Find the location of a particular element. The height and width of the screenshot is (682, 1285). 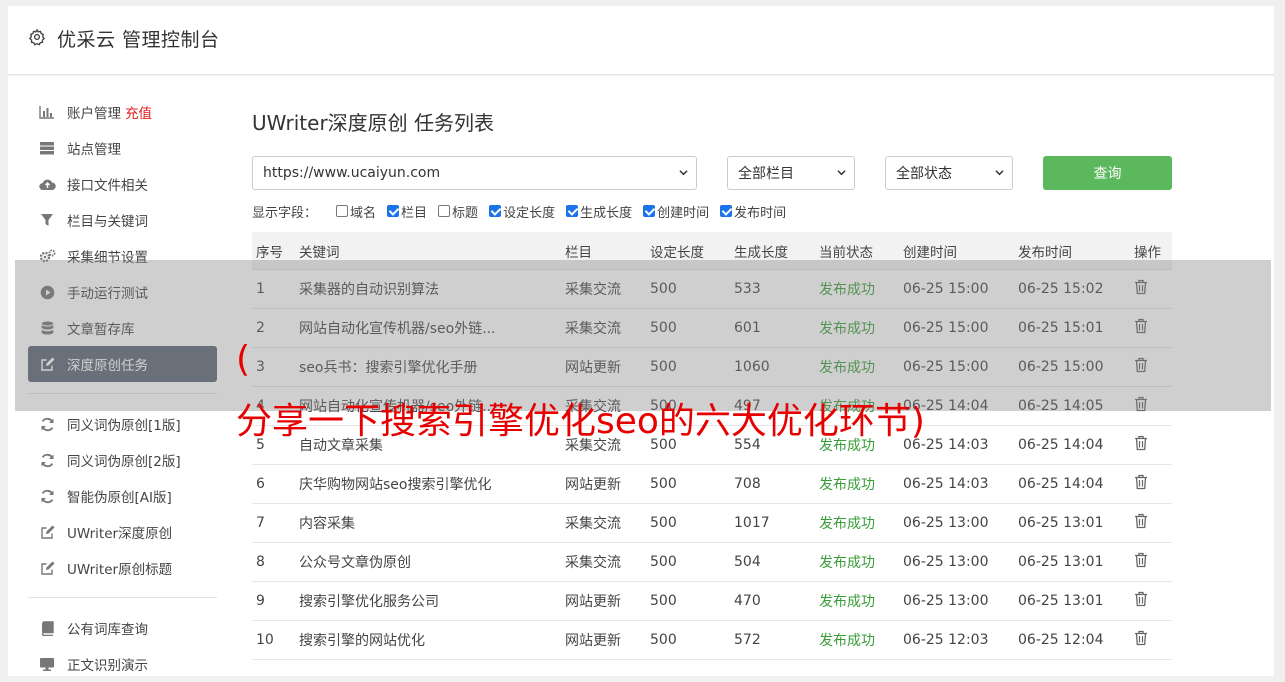

table-cell: 9 is located at coordinates (260, 601).